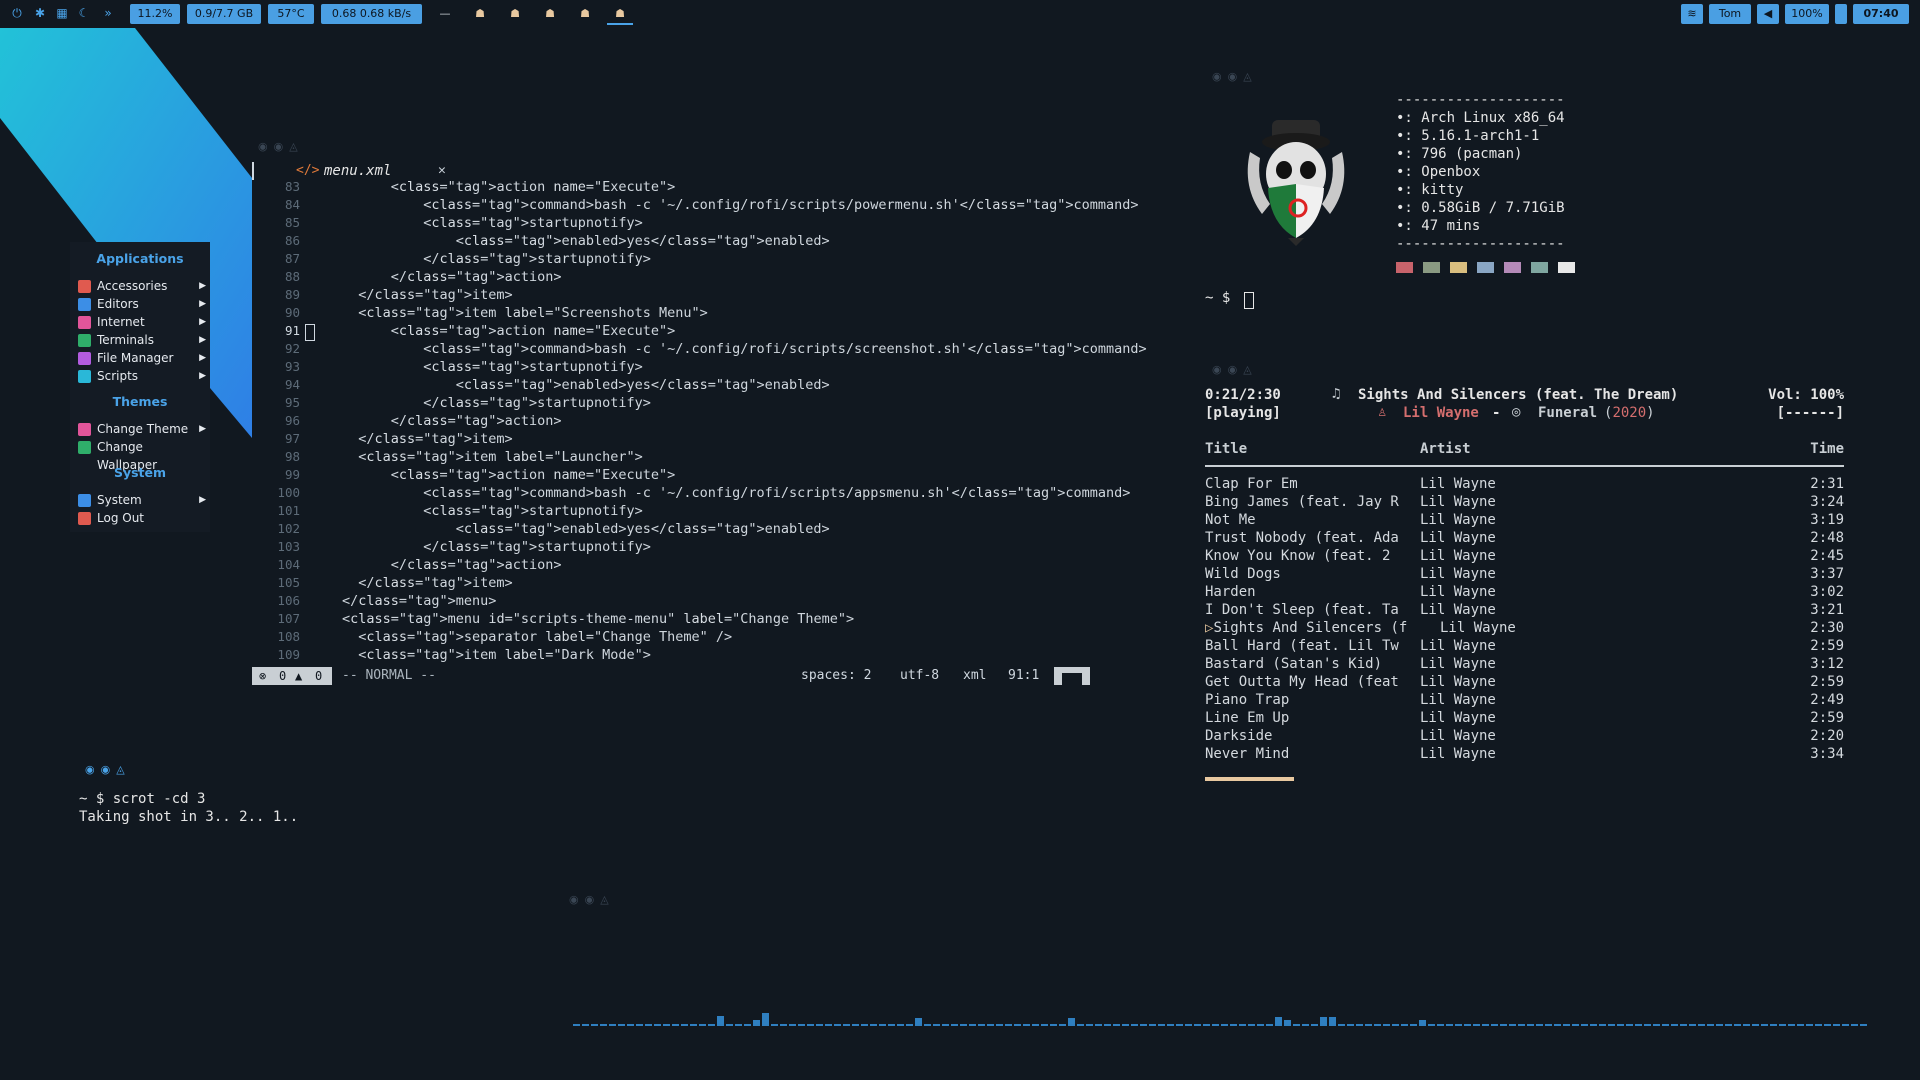 This screenshot has height=1080, width=1920. I want to click on menu-item-editors: Editors ▶, so click(142, 304).